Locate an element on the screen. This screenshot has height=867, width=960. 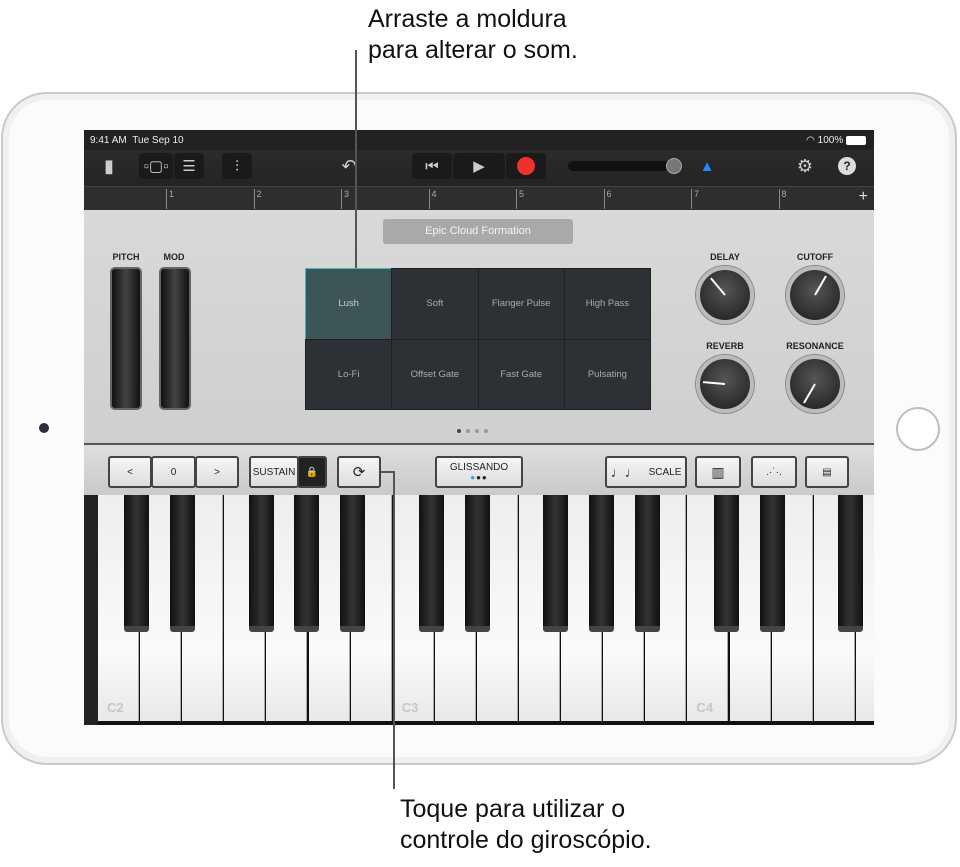
help-icon: ? is located at coordinates (847, 166).